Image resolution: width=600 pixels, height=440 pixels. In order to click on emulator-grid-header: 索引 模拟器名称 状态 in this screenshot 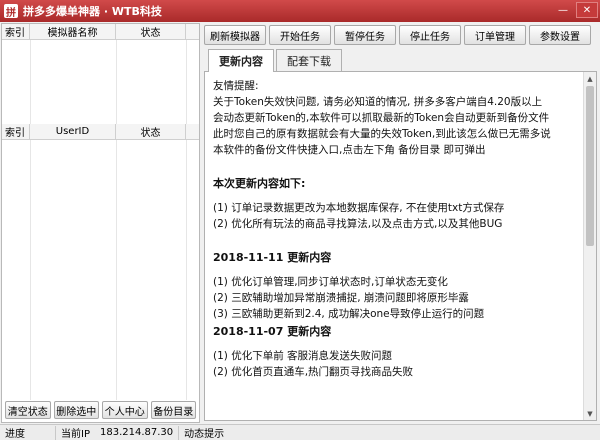, I will do `click(100, 32)`.